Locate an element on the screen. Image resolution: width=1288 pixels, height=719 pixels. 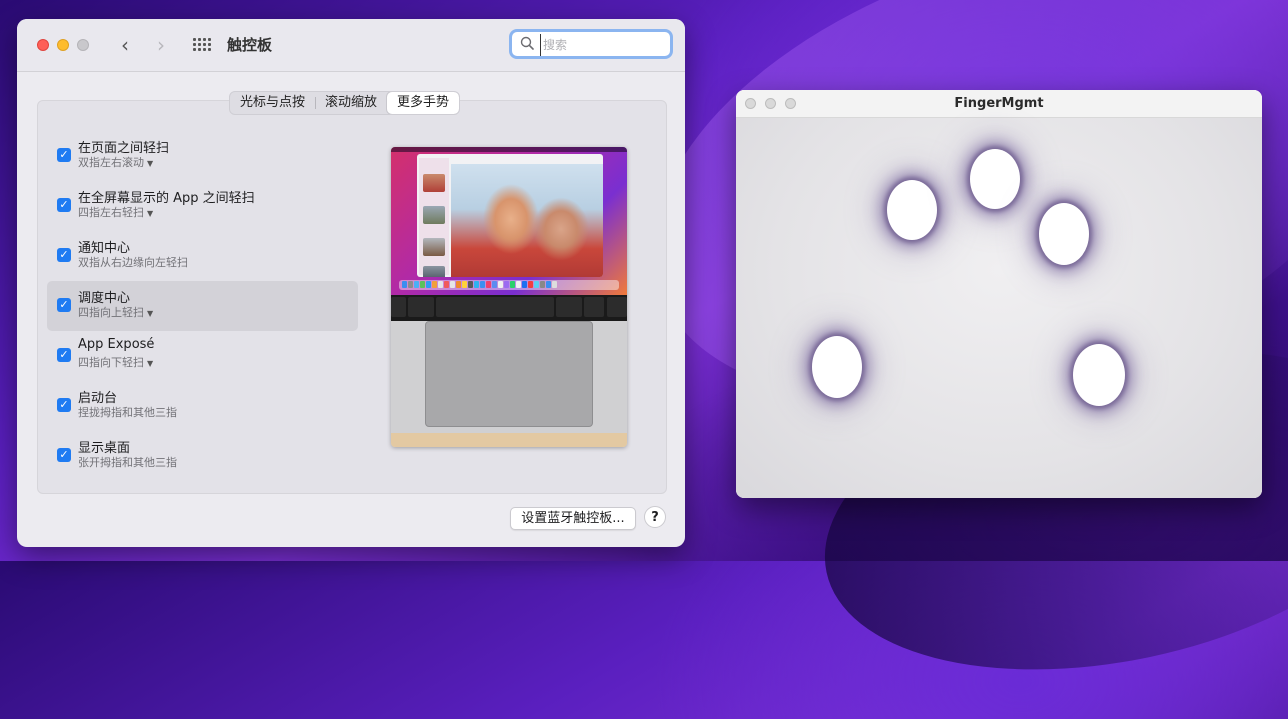
minimize-button is located at coordinates (63, 45).